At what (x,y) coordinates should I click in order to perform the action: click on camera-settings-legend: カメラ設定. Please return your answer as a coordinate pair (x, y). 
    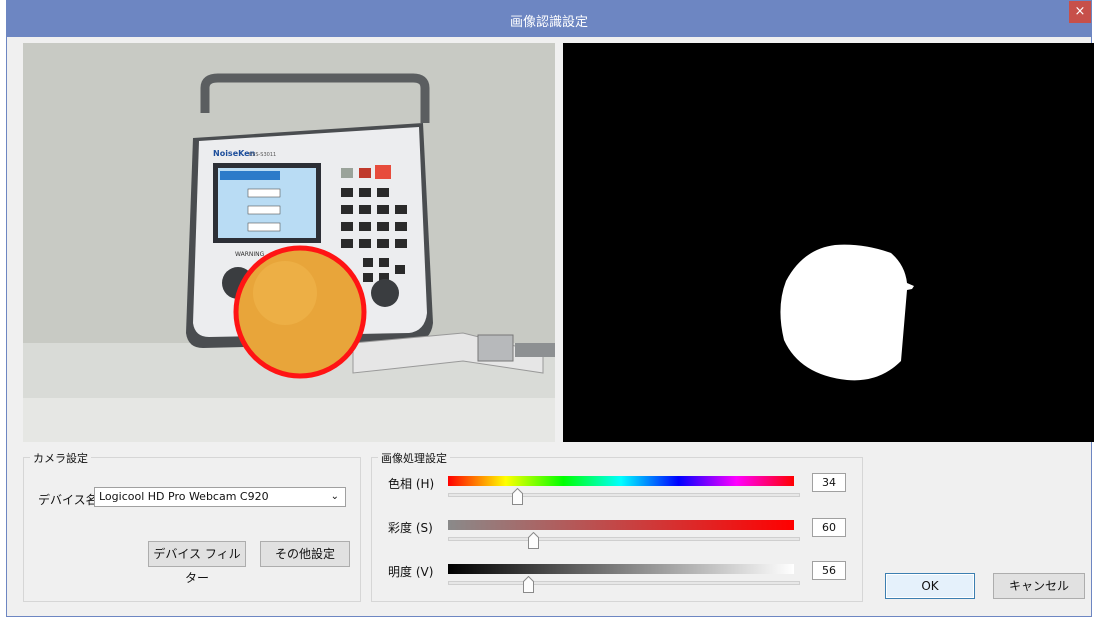
    Looking at the image, I should click on (60, 458).